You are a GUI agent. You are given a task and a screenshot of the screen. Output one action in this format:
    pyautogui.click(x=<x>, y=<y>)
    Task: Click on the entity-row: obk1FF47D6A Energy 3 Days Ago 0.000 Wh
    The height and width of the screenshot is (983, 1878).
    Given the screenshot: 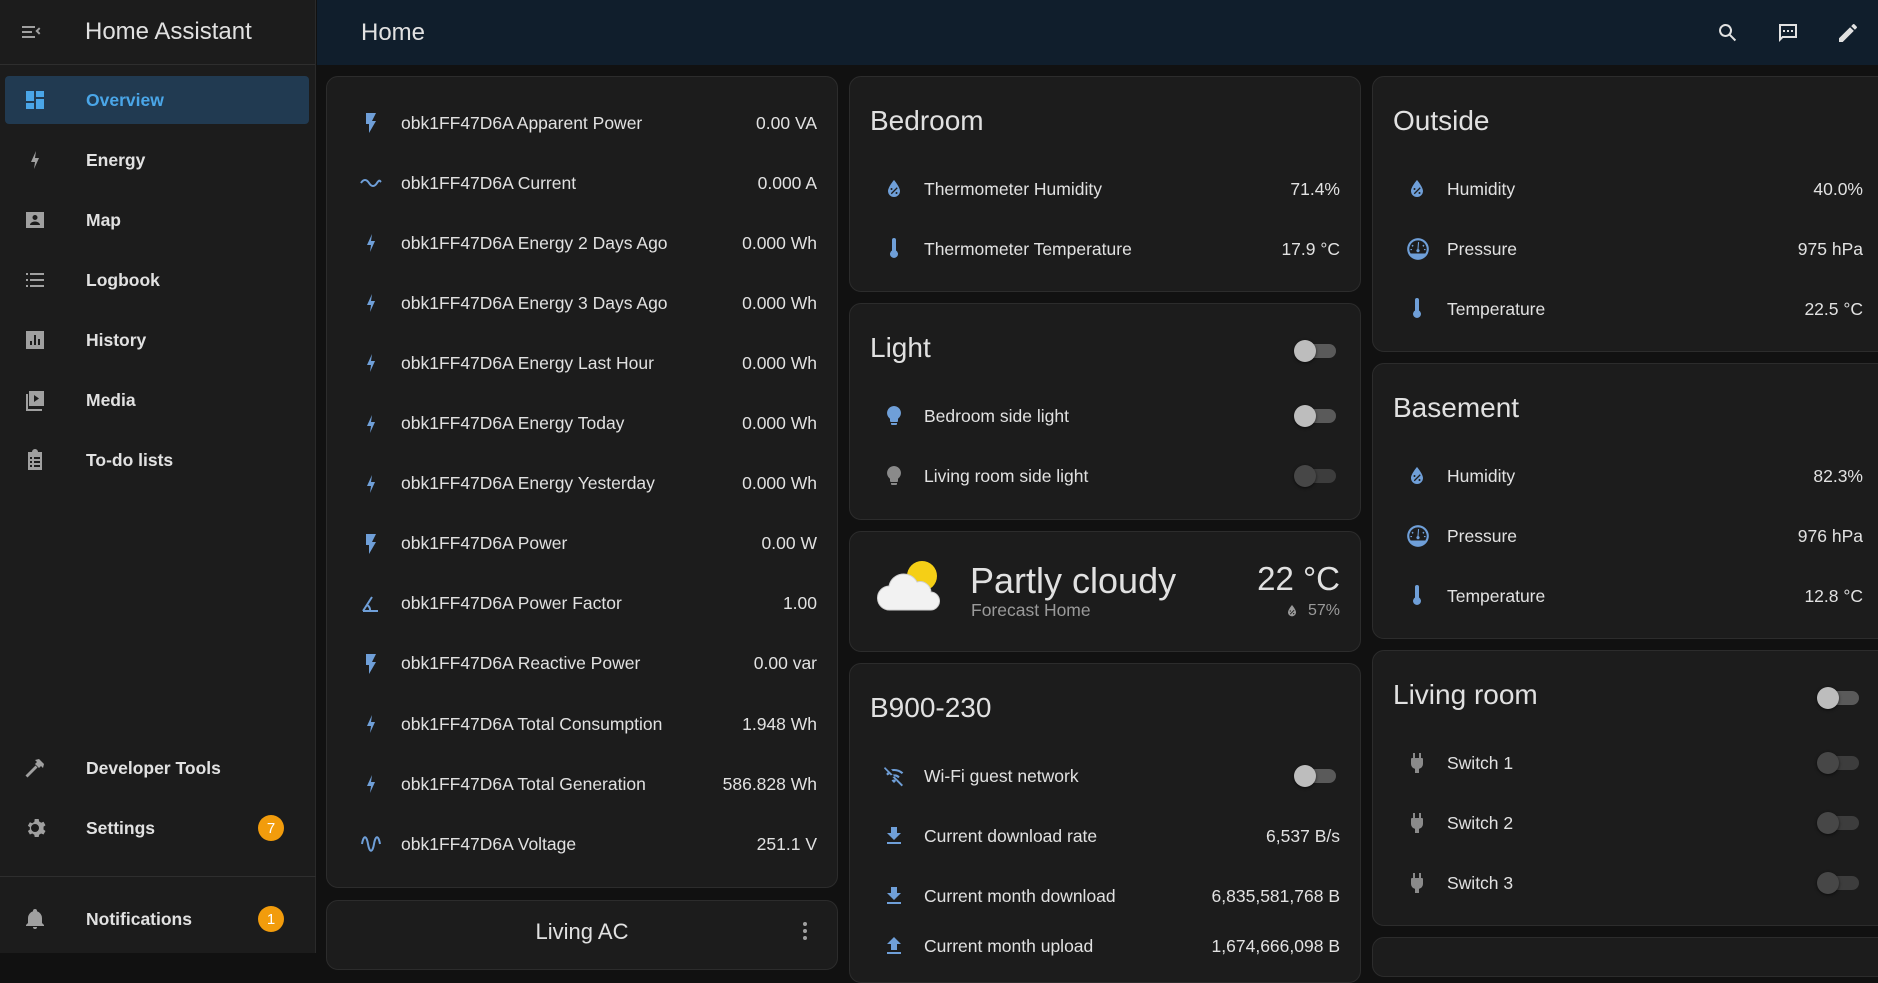 What is the action you would take?
    pyautogui.click(x=582, y=303)
    